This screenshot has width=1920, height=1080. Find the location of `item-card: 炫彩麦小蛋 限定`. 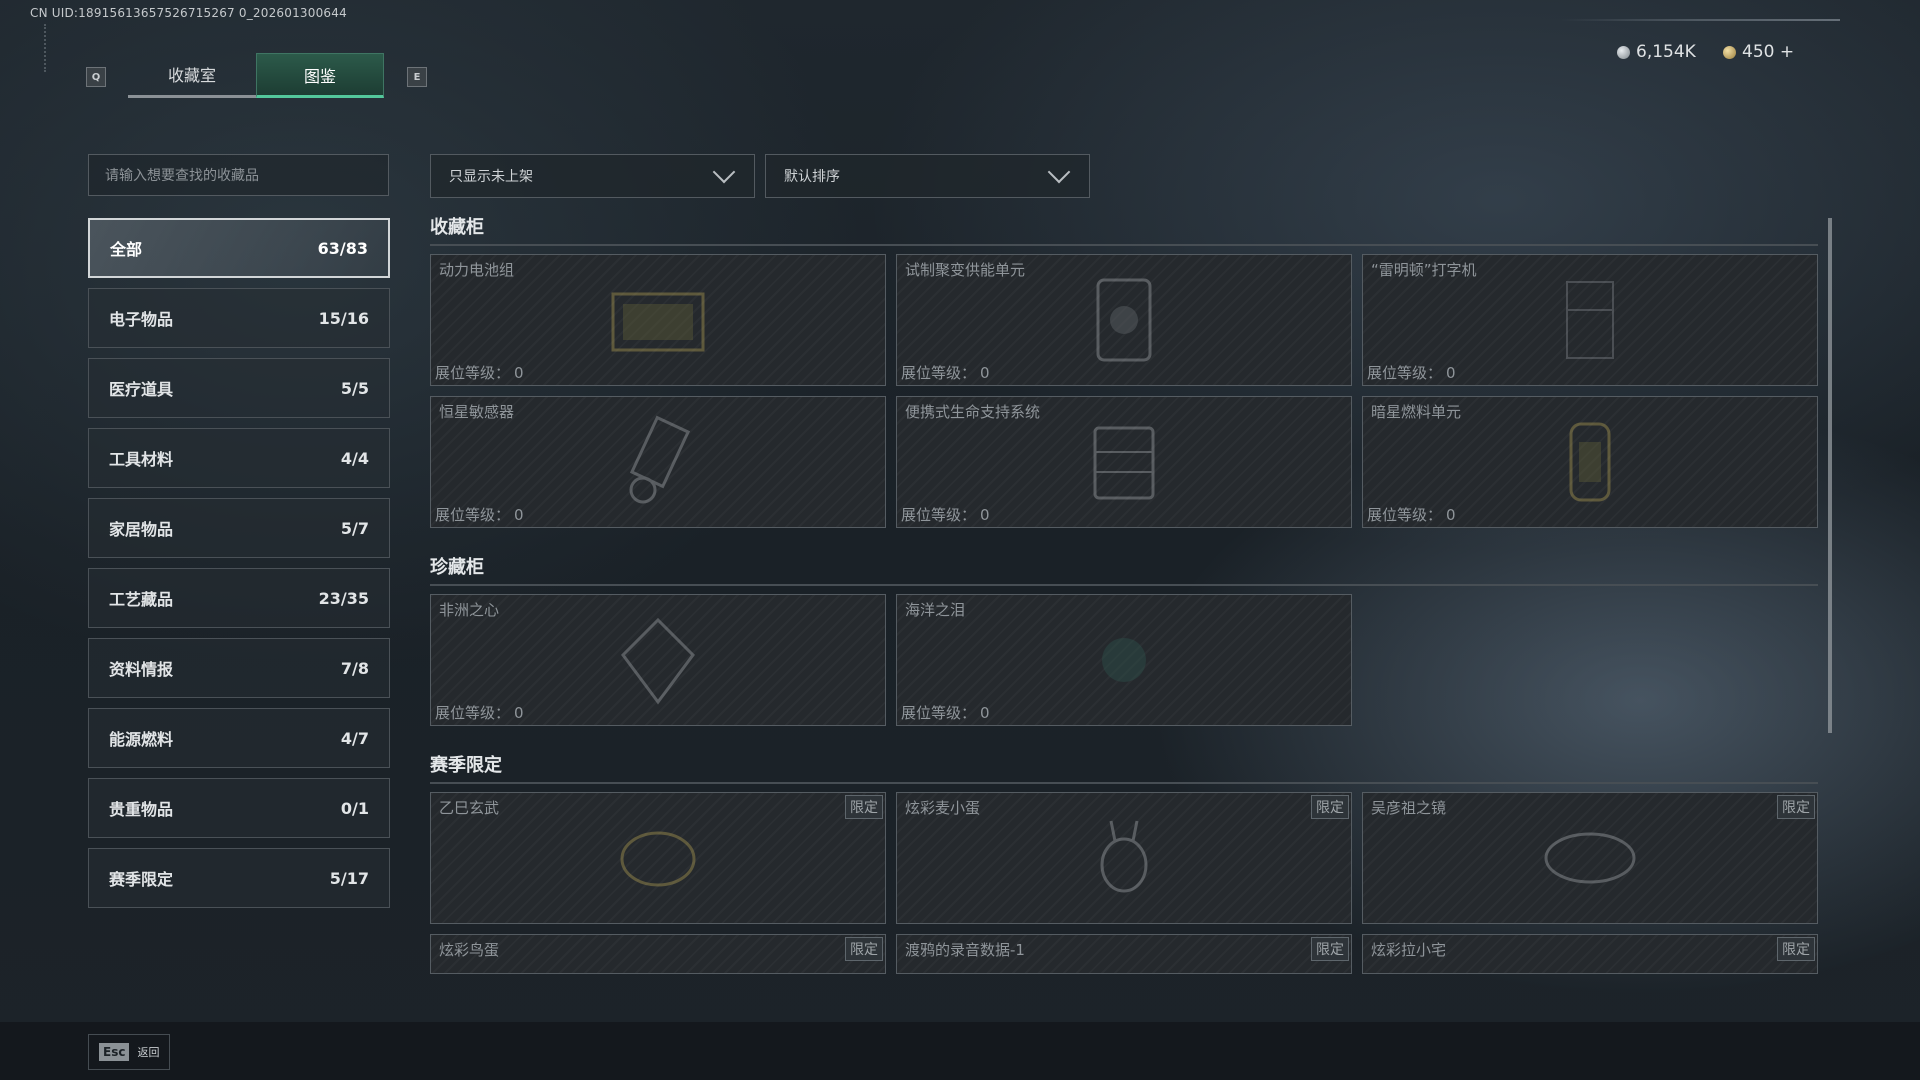

item-card: 炫彩麦小蛋 限定 is located at coordinates (1124, 858).